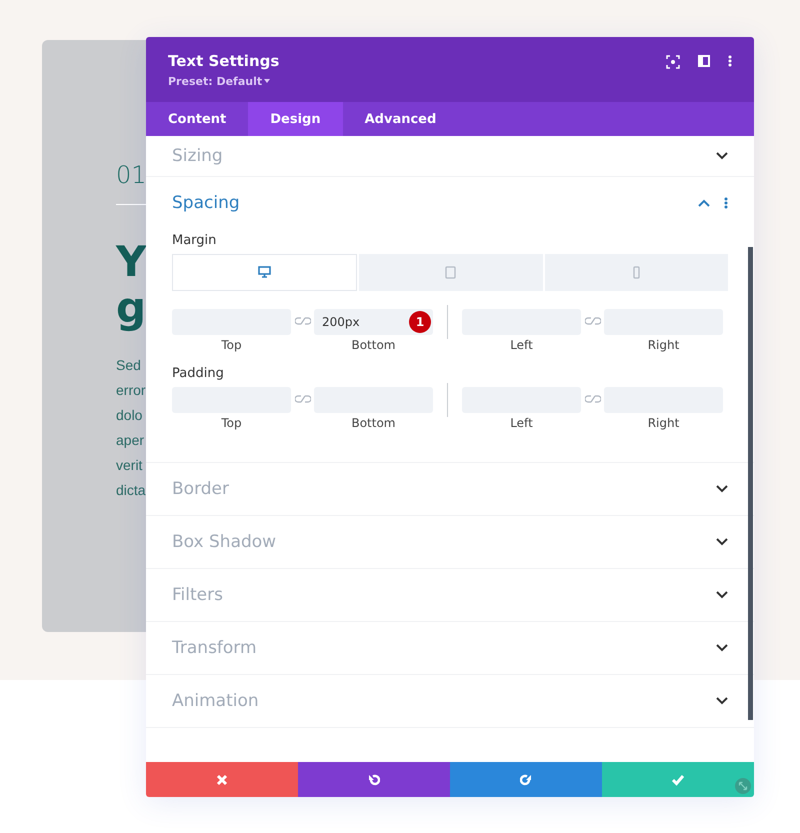  Describe the element at coordinates (130, 440) in the screenshot. I see `paragraph-line: aper` at that location.